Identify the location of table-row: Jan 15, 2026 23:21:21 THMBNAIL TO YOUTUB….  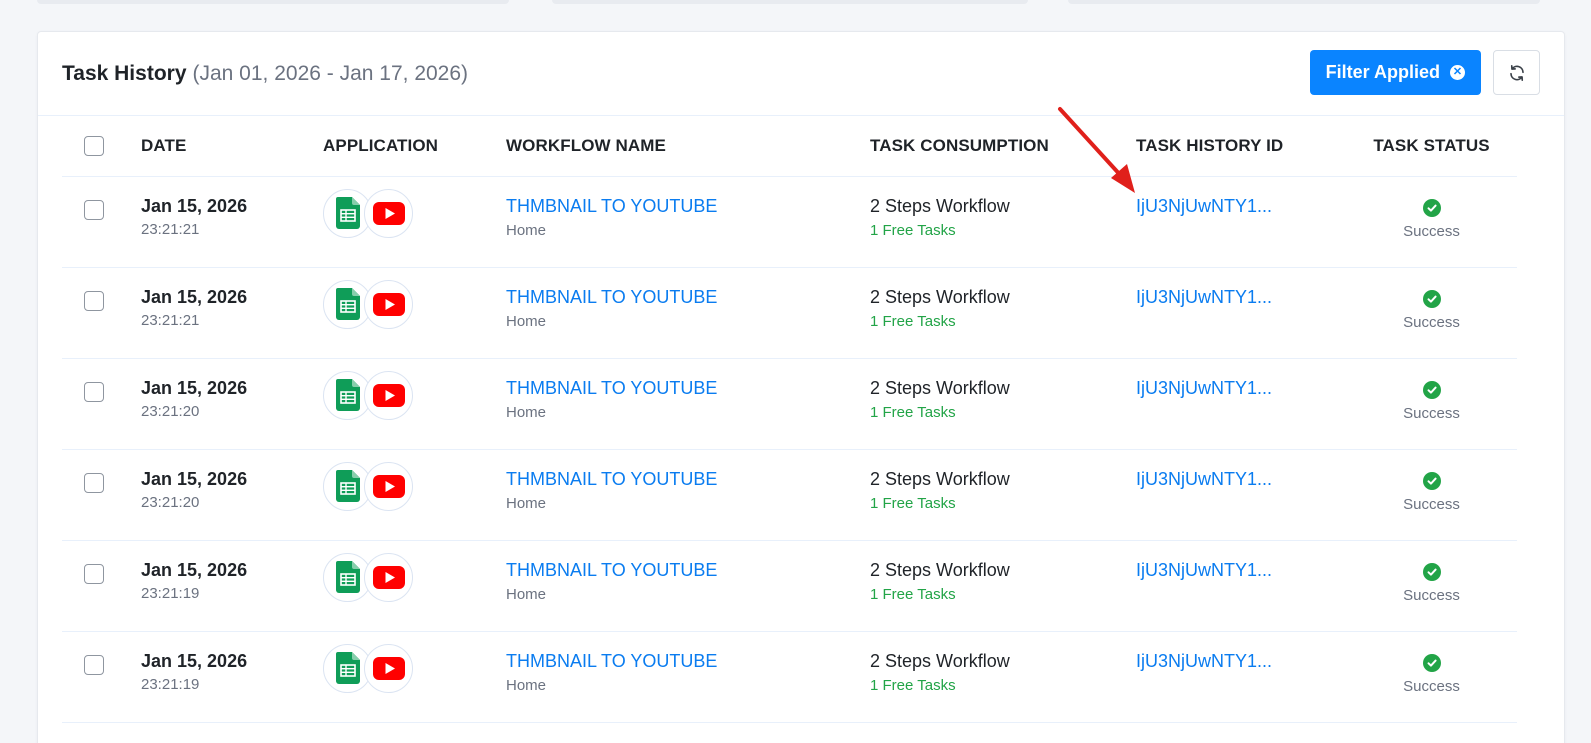
(789, 312).